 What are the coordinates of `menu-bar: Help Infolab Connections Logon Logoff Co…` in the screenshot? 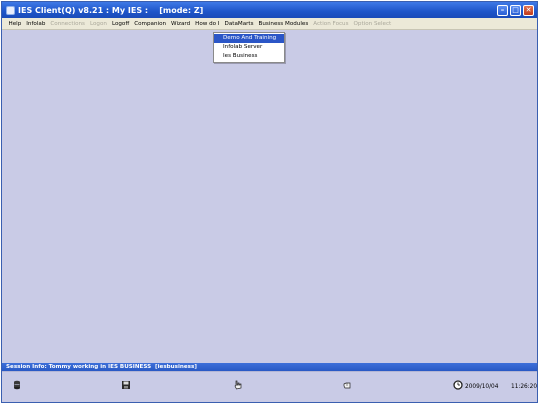 It's located at (269, 24).